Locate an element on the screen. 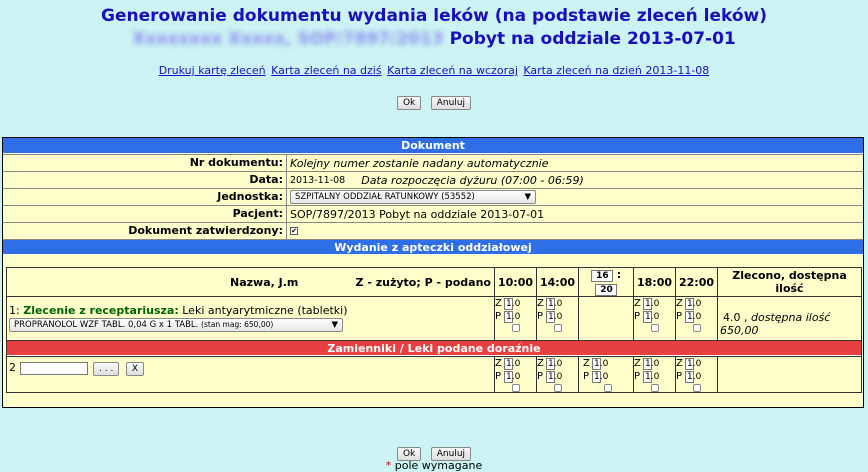 Image resolution: width=868 pixels, height=472 pixels. doc-number-label: Nr dokumentu: is located at coordinates (145, 163).